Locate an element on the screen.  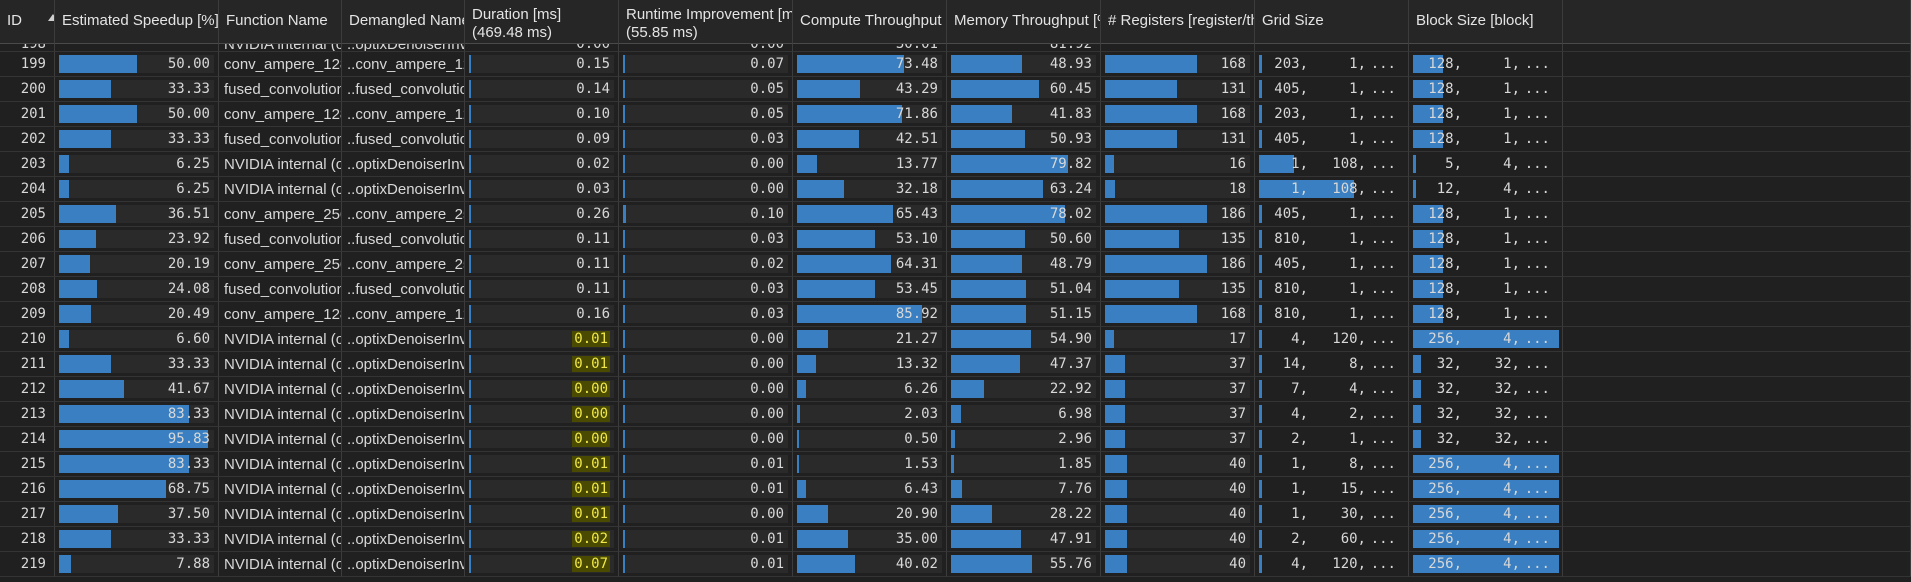
column-header-rt: Runtime Improvement [ms] (55.85 ms) is located at coordinates (706, 22).